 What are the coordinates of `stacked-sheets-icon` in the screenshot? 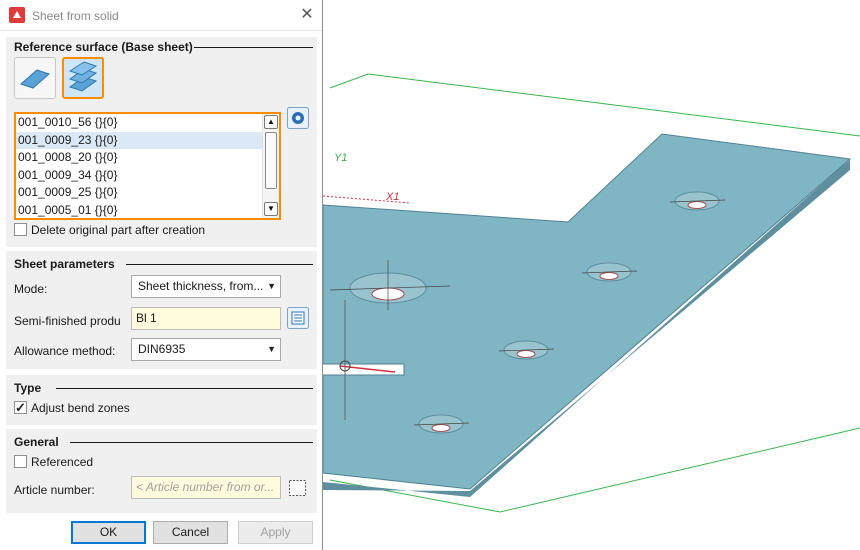 It's located at (83, 76).